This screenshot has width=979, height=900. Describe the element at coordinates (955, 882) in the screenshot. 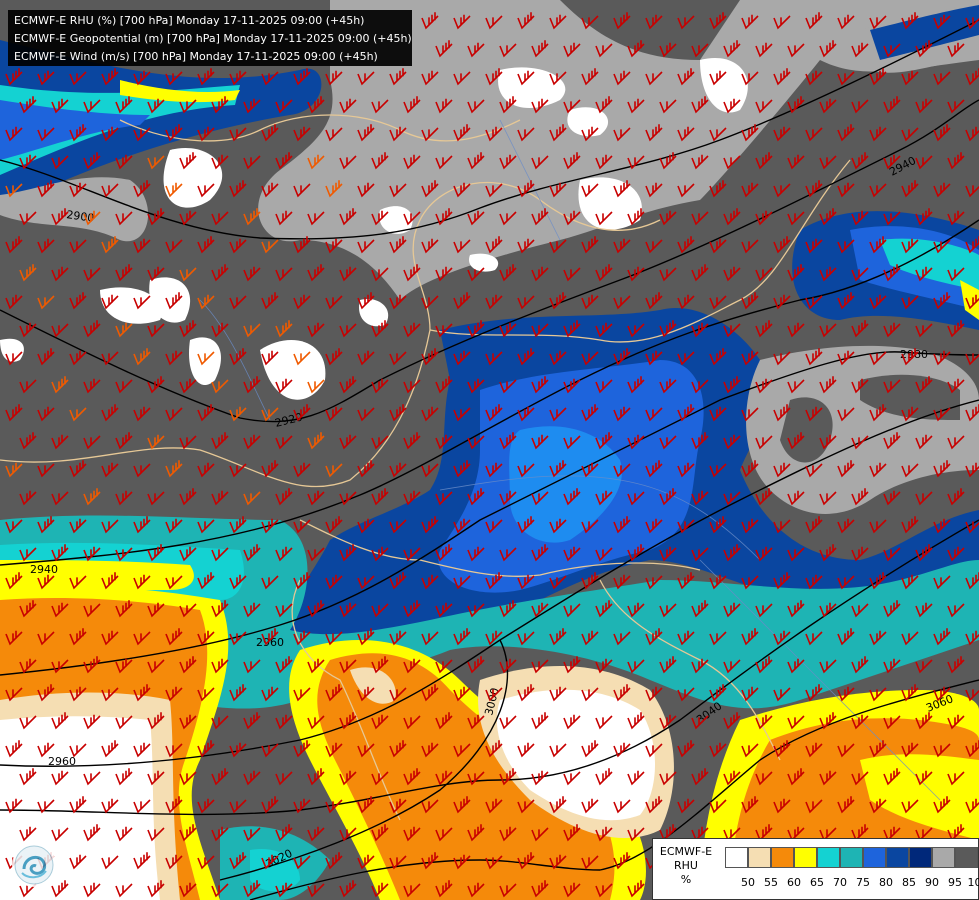

I see `legend-tick-label: 95` at that location.